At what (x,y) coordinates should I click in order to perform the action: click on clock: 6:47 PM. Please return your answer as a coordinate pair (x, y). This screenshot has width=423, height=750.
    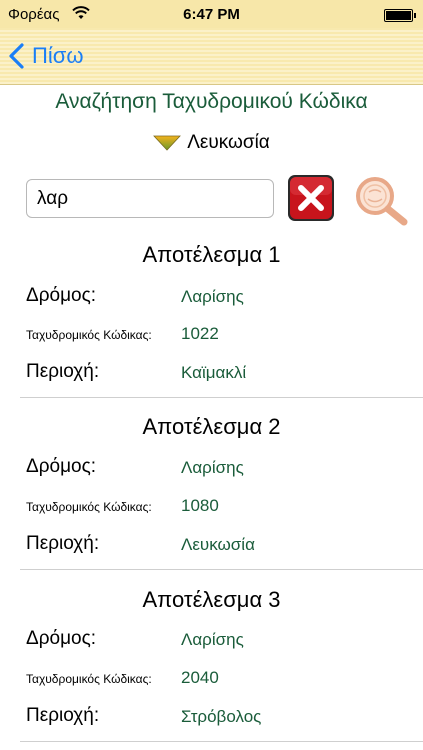
    Looking at the image, I should click on (211, 14).